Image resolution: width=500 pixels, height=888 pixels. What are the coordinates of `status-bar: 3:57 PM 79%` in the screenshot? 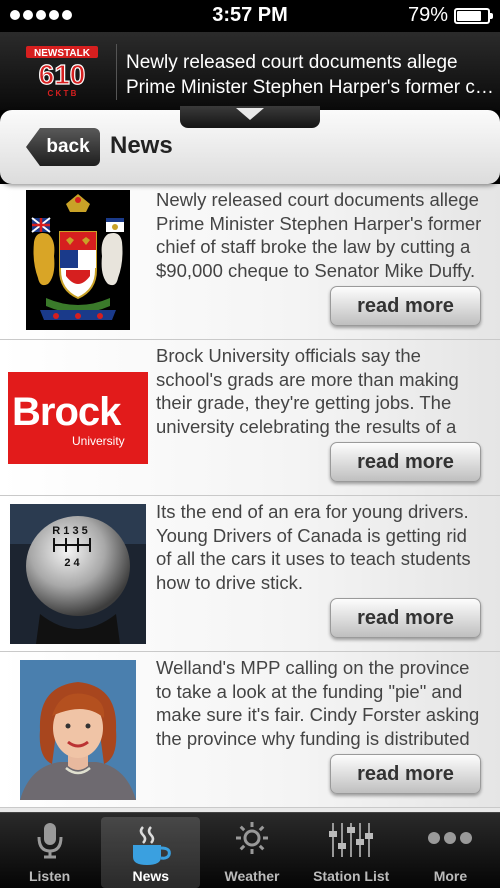 It's located at (250, 16).